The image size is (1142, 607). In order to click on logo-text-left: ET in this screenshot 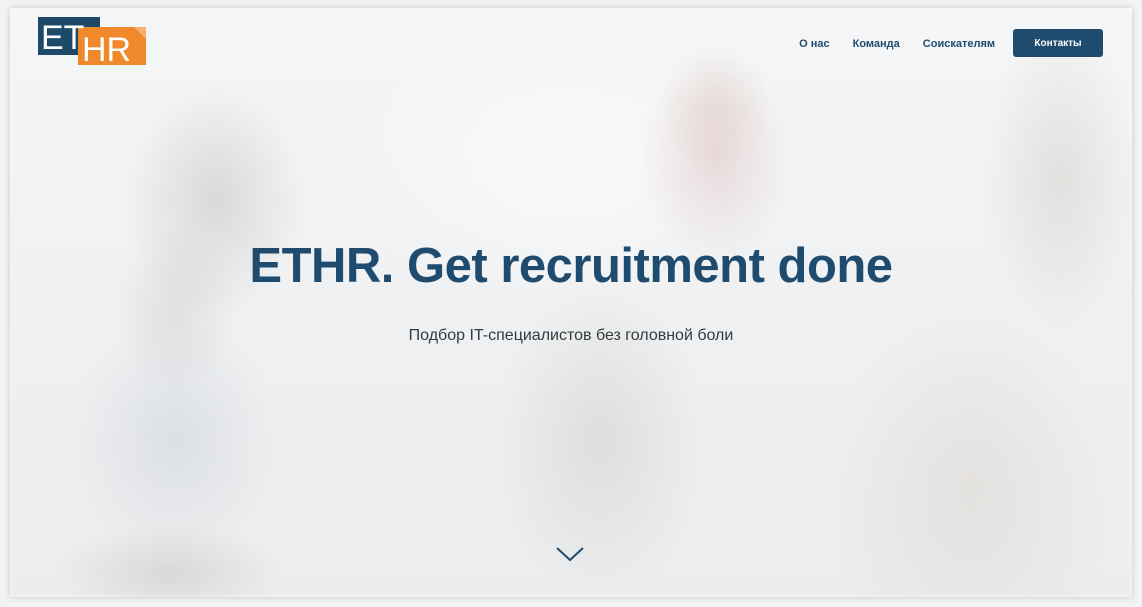, I will do `click(62, 38)`.